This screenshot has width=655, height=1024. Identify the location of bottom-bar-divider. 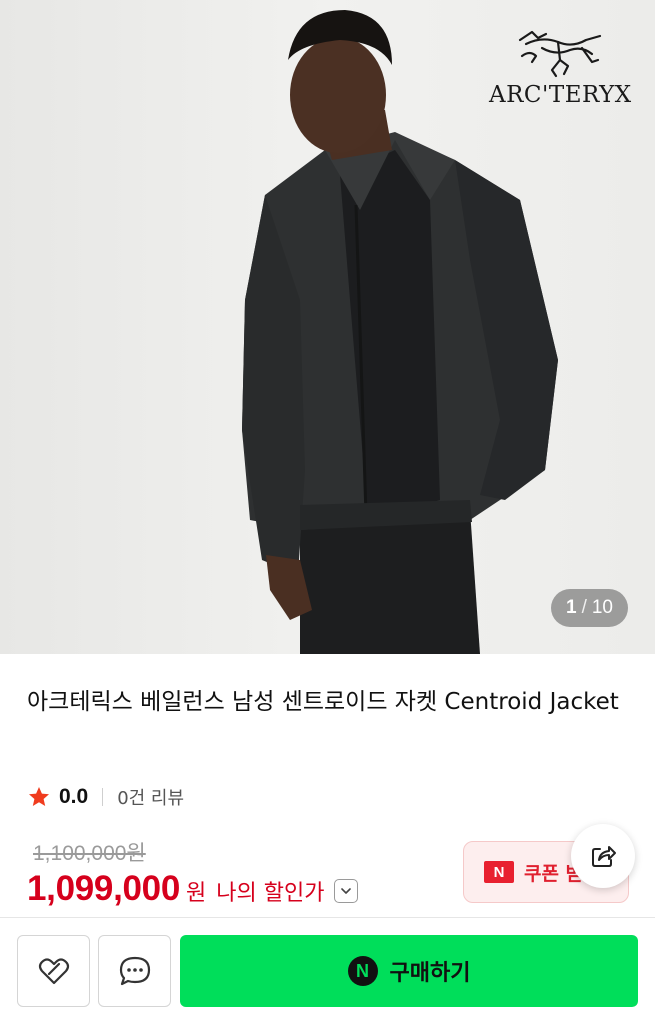
(327, 917).